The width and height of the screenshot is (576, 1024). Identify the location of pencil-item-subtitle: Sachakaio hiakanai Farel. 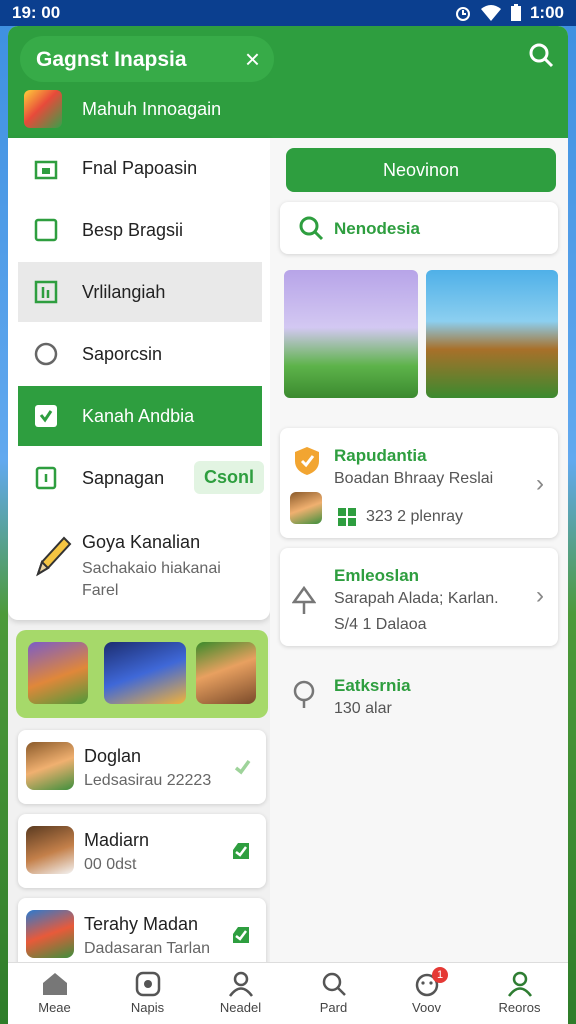
(151, 579).